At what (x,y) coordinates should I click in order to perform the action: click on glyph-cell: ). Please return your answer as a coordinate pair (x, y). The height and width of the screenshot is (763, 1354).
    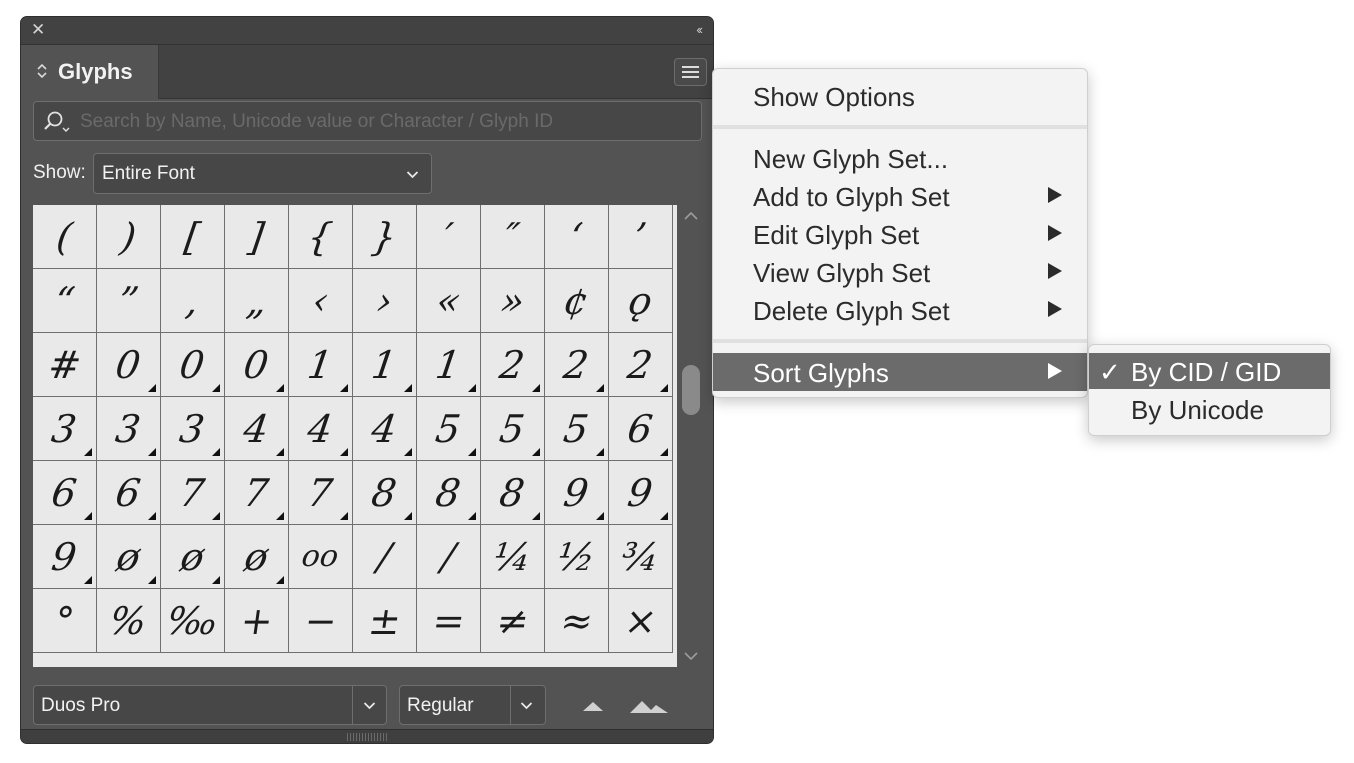
    Looking at the image, I should click on (129, 237).